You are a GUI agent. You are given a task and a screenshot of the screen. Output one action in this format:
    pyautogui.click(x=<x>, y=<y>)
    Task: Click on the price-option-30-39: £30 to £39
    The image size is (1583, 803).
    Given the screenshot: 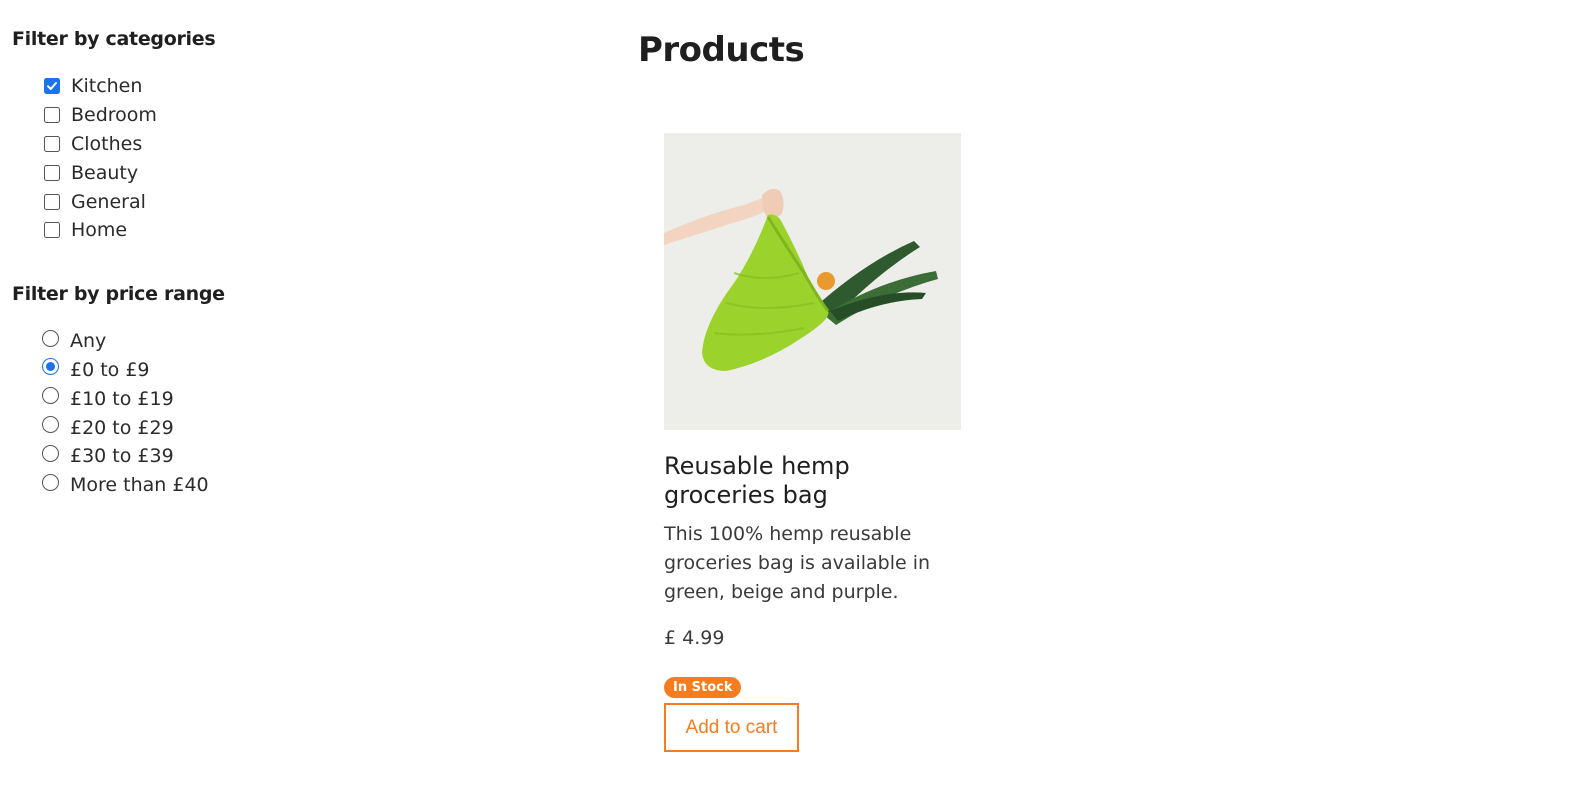 What is the action you would take?
    pyautogui.click(x=187, y=456)
    